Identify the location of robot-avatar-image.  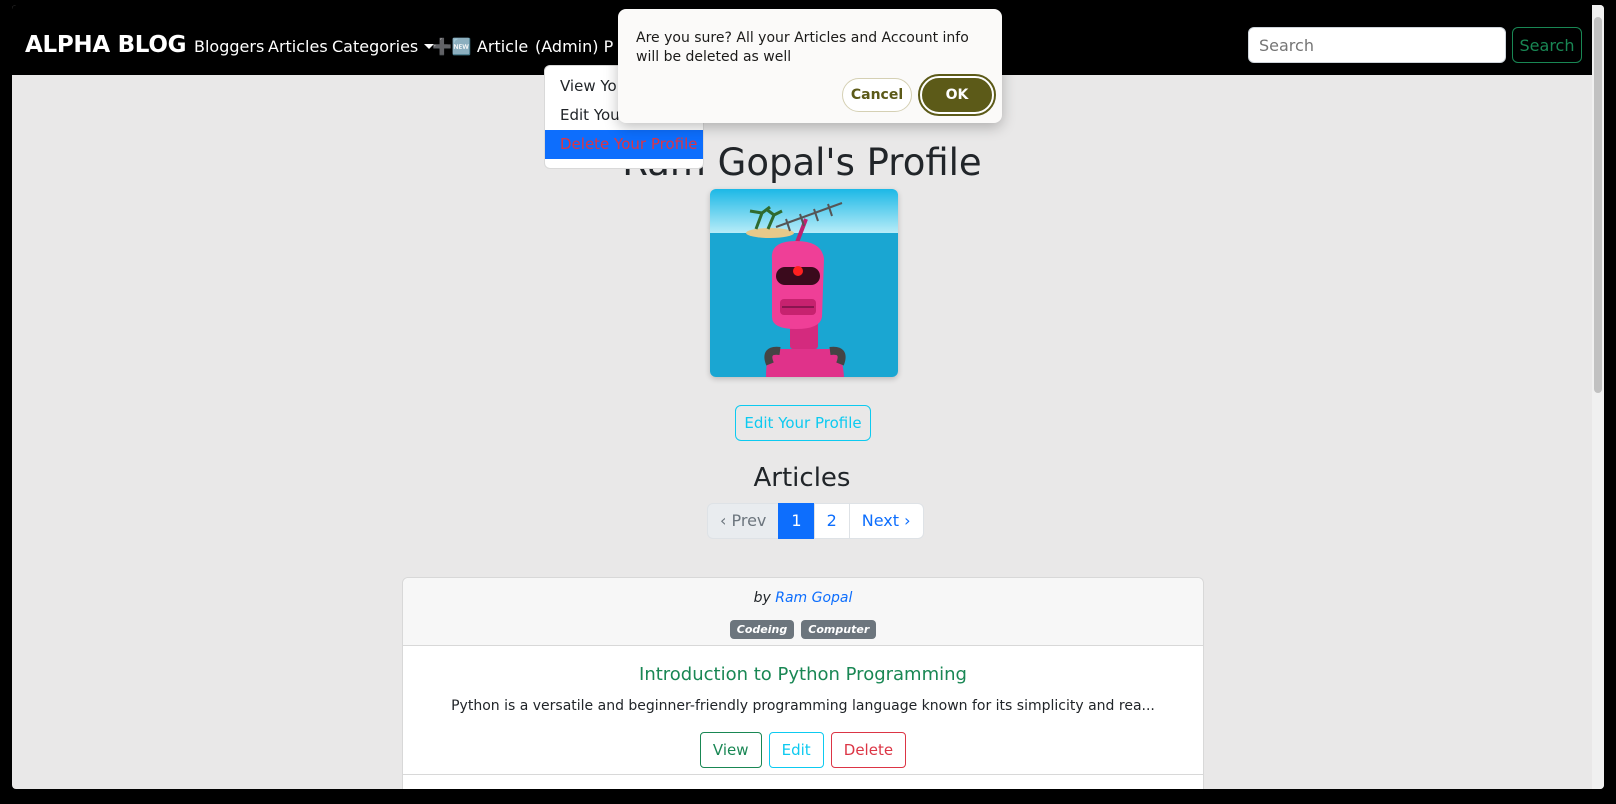
(804, 283).